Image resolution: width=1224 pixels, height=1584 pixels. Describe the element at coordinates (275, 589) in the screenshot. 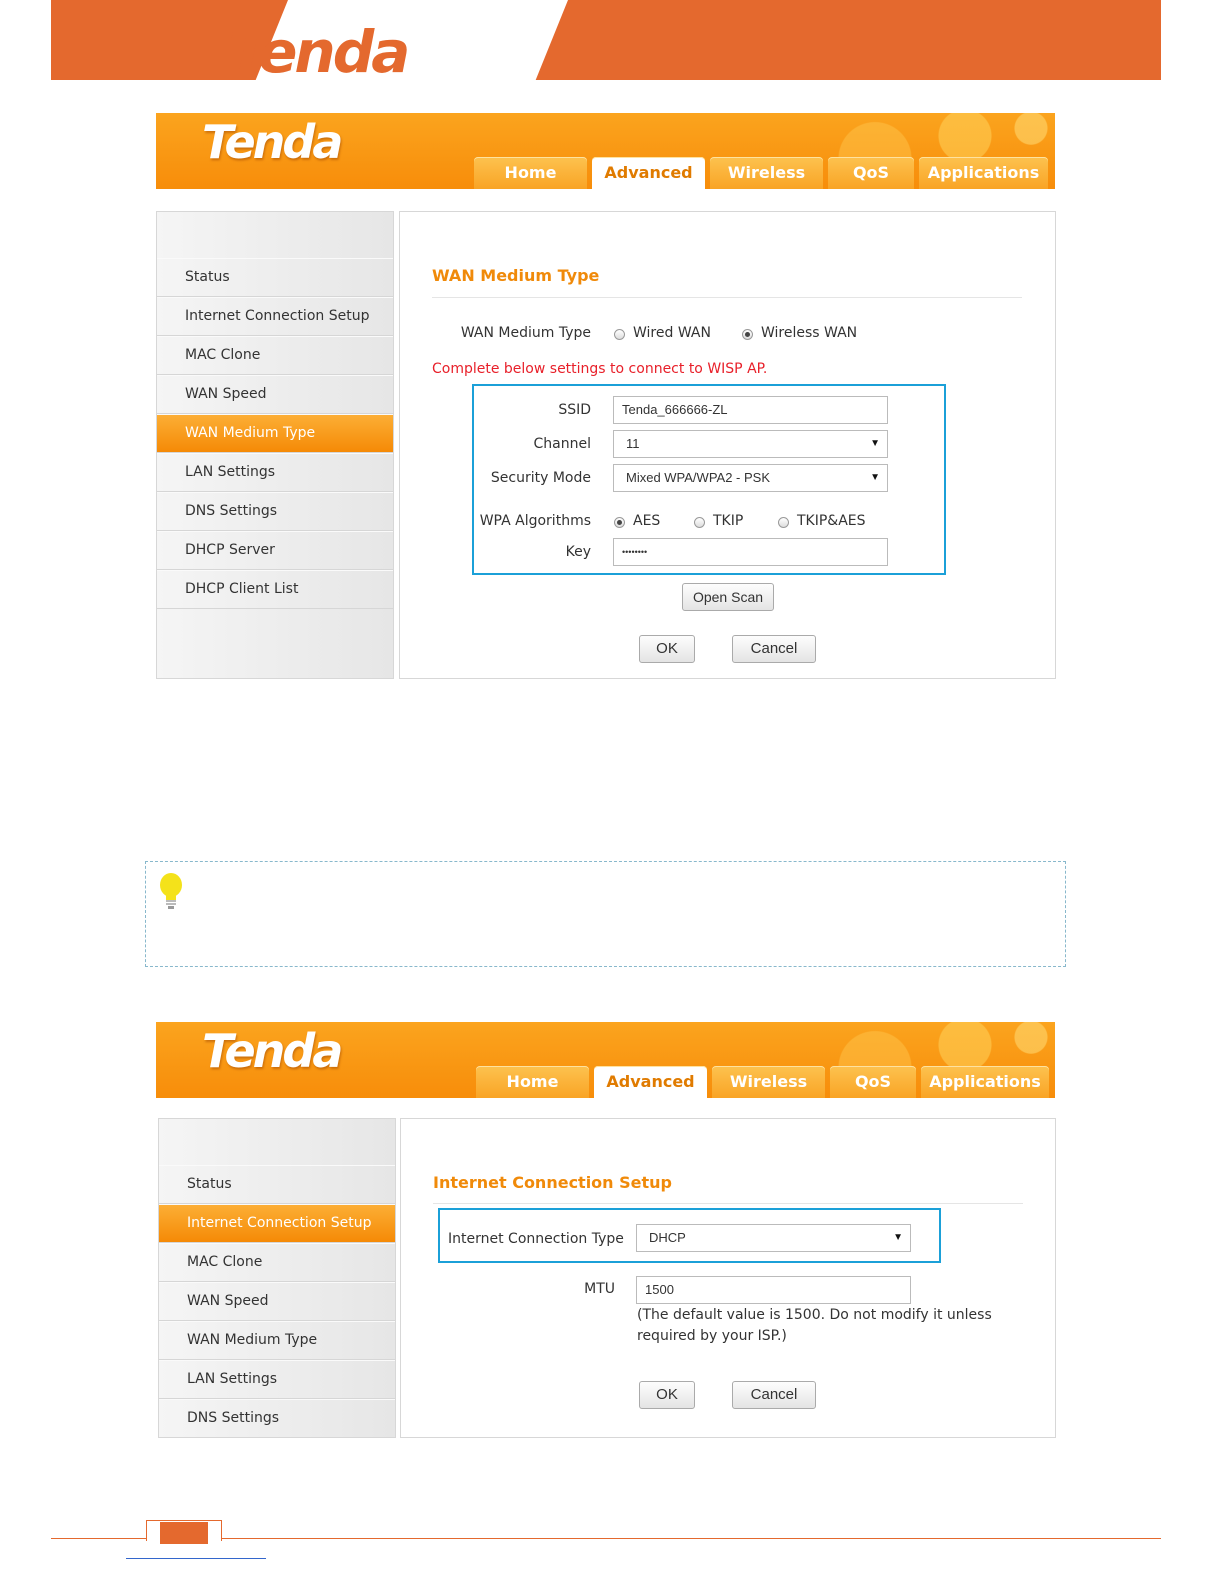

I see `sidebar-item-dhcp-client-list: DHCP Client List` at that location.